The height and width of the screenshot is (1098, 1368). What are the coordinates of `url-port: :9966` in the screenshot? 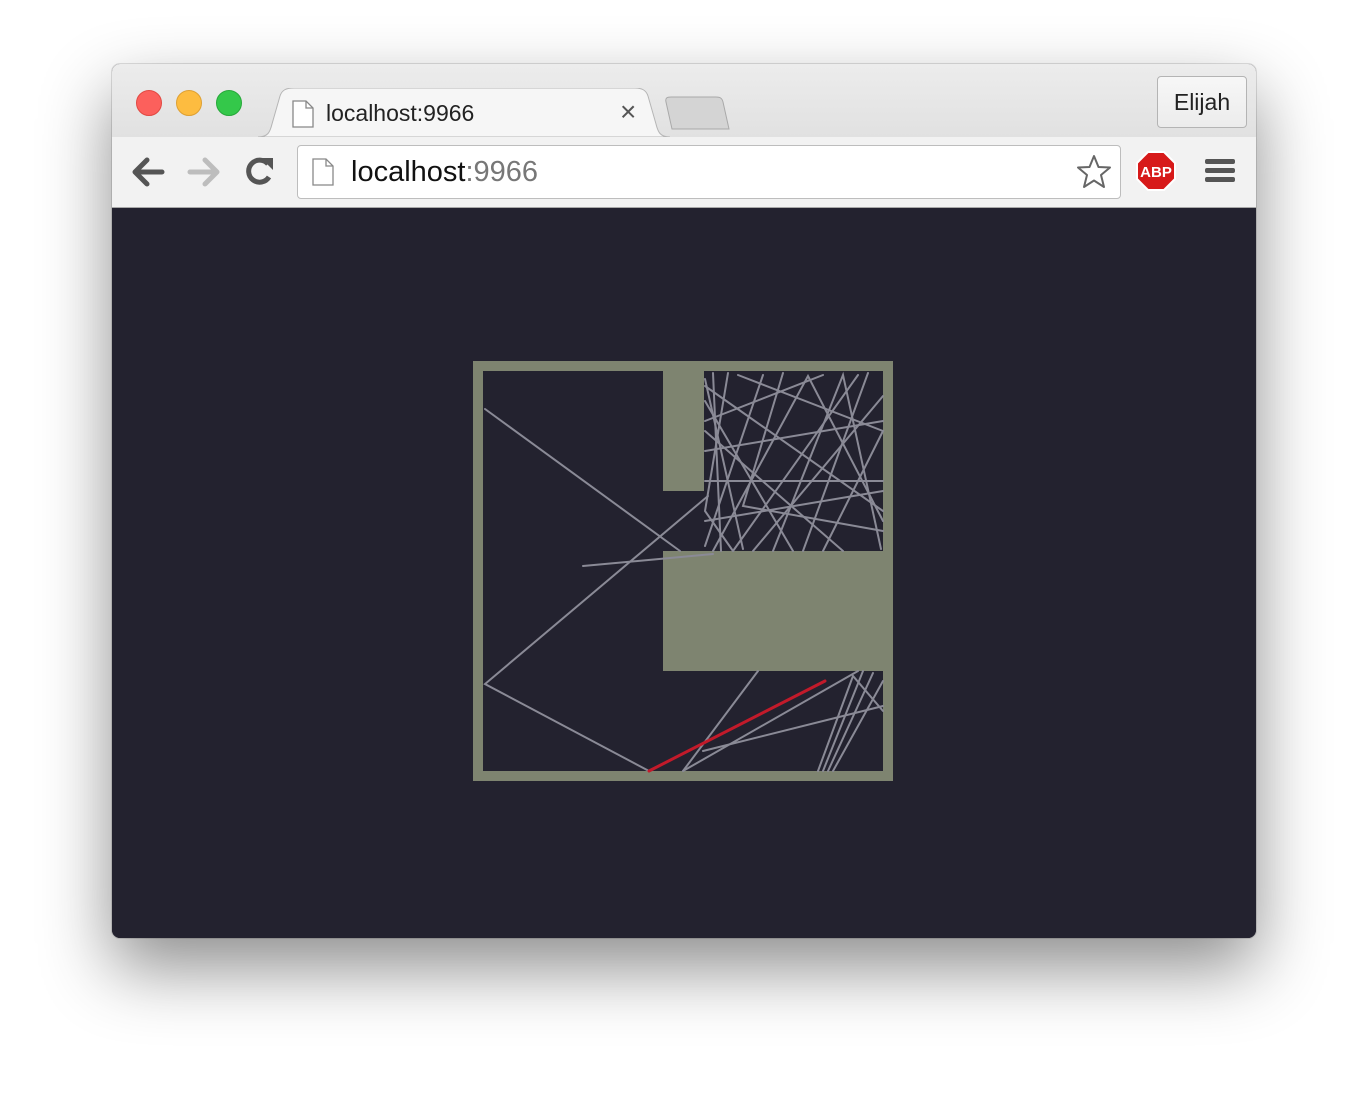 It's located at (502, 172).